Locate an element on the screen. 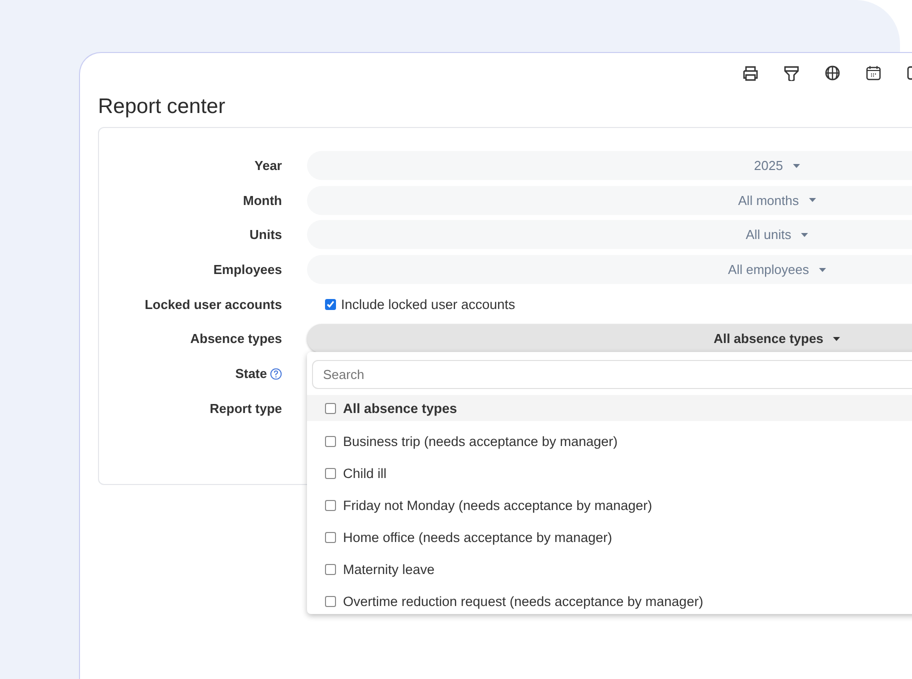  search-field: Search is located at coordinates (612, 374).